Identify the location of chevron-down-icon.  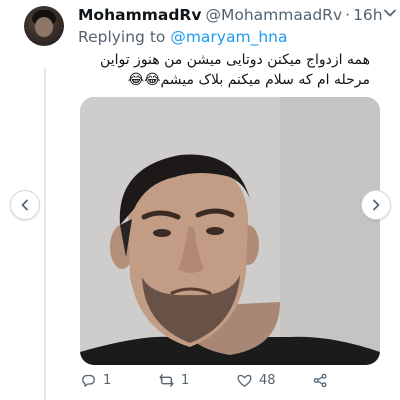
(390, 15).